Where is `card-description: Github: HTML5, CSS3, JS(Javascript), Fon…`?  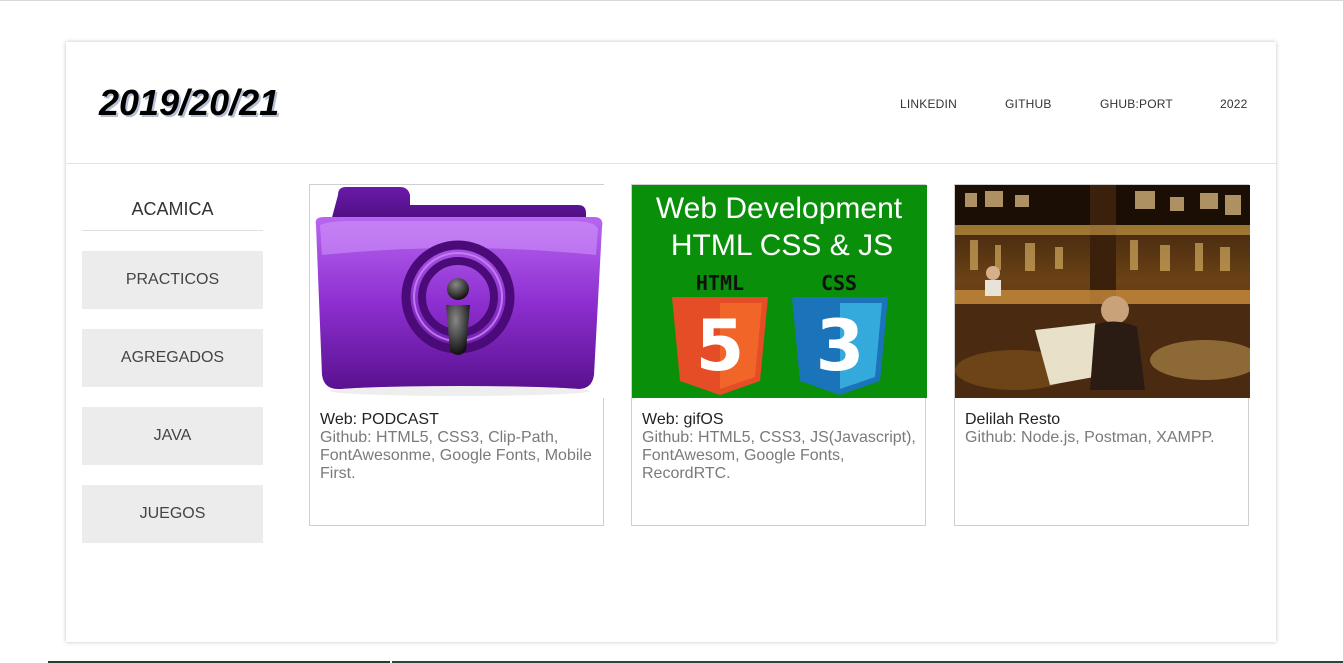 card-description: Github: HTML5, CSS3, JS(Javascript), Fon… is located at coordinates (779, 455).